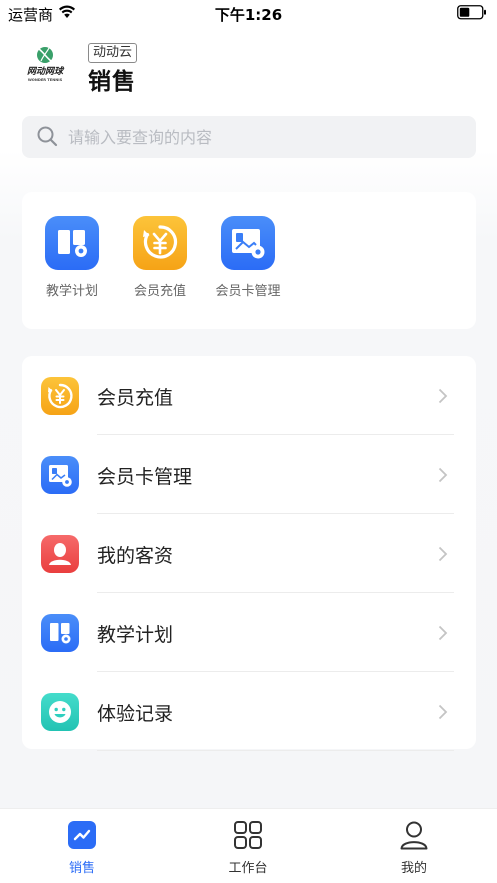 Image resolution: width=497 pixels, height=883 pixels. I want to click on my-clients-icon, so click(60, 554).